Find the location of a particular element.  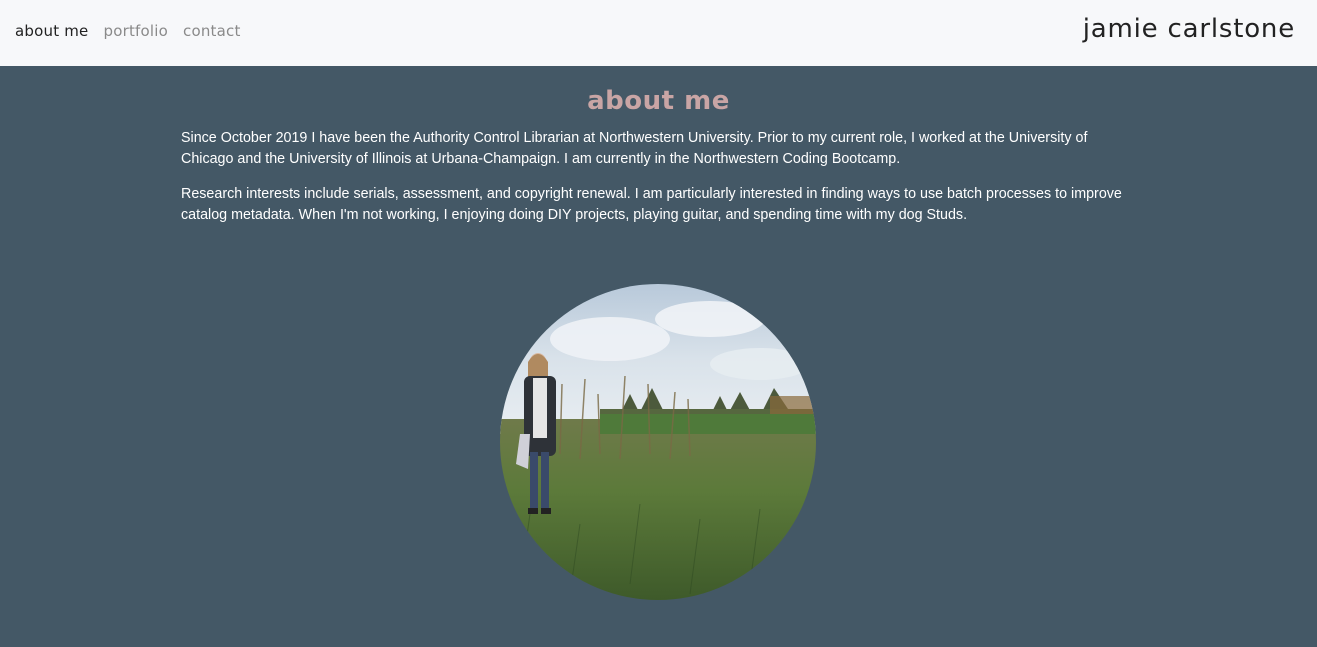

nav-link-portfolio: portfolio is located at coordinates (136, 31).